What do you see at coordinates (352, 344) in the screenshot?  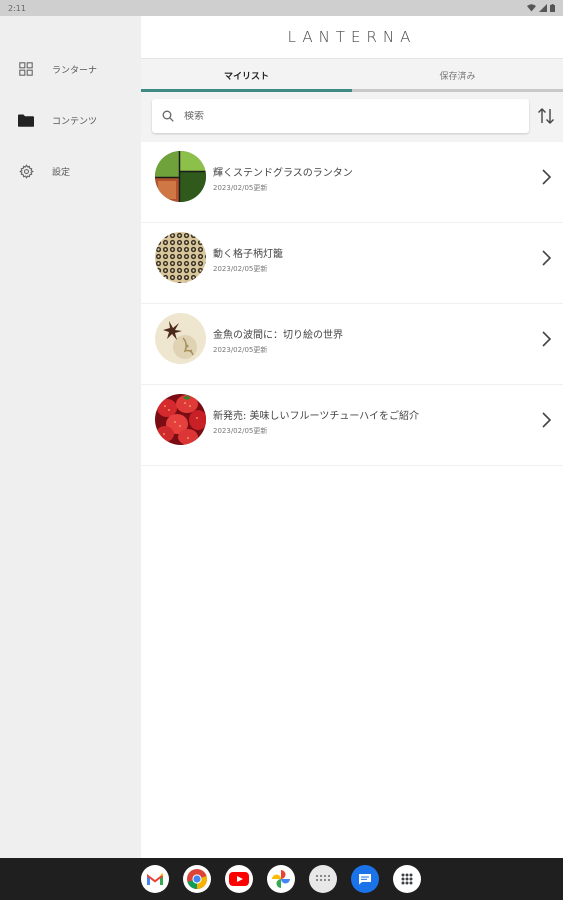 I see `list-item: 金魚の波間に：切り絵の世界 2023/02/05更新` at bounding box center [352, 344].